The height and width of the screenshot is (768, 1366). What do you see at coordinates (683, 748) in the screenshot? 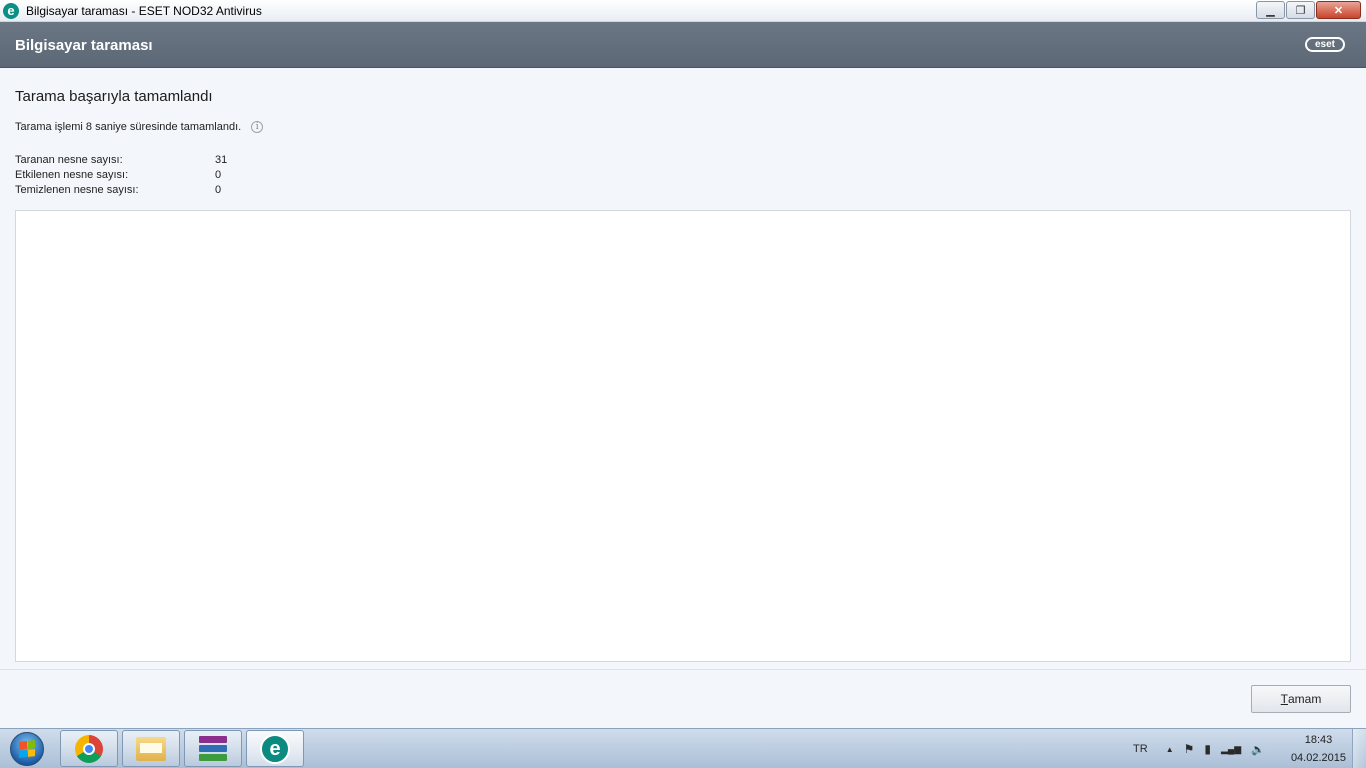
I see `taskbar: e TR ▲ ⚑ ▮ ▂▄▆ 🔈 18:43 04.02.2015` at bounding box center [683, 748].